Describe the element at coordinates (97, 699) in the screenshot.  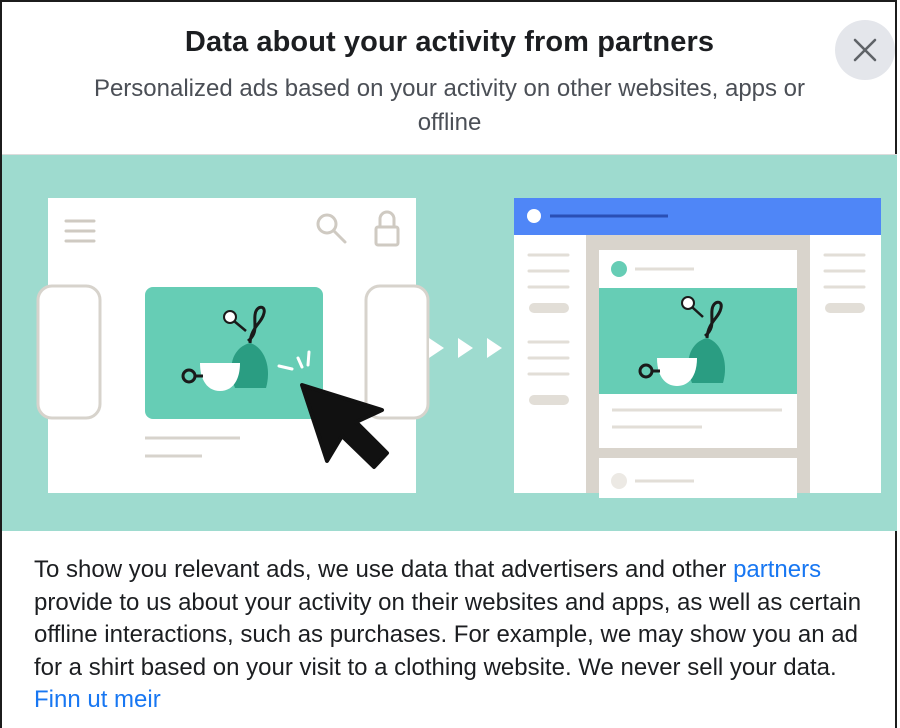
I see `learn-more-link: Finn ut meir` at that location.